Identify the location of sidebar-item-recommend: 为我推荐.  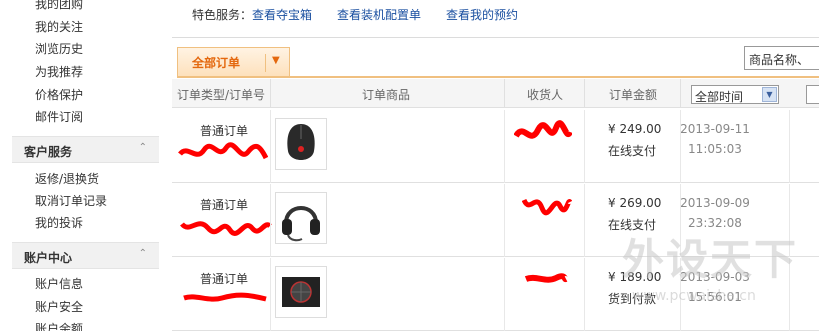
(59, 72).